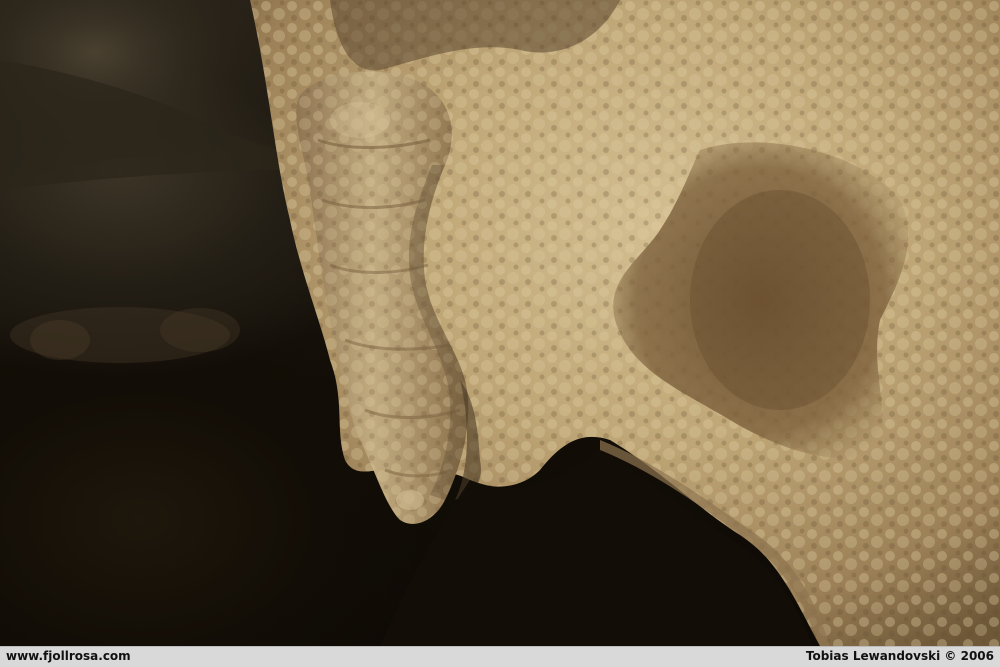 This screenshot has height=667, width=1000. I want to click on website-link: www.fjollrosa.com, so click(68, 656).